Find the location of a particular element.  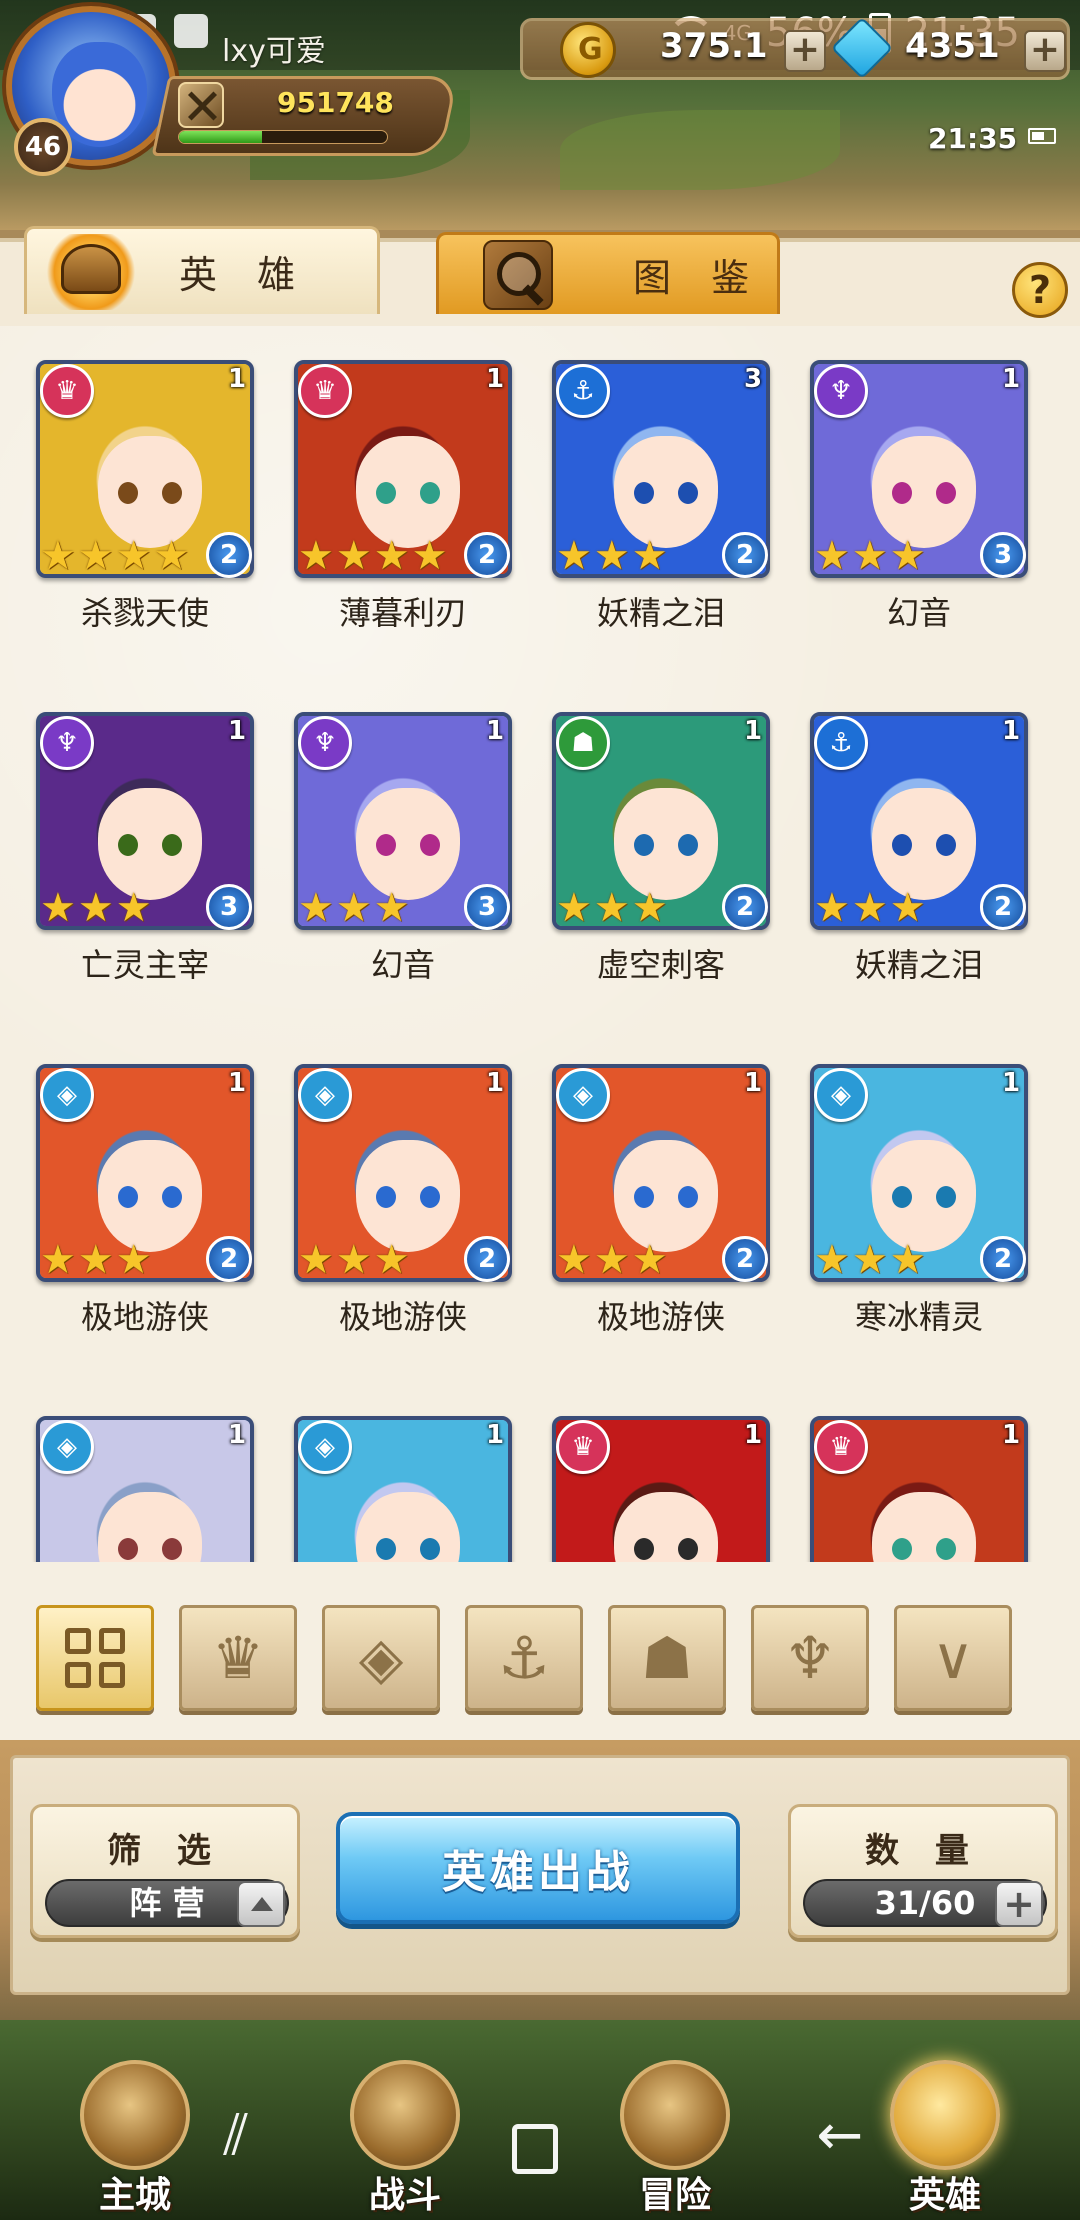

hero-card: ♛ 1 ★ ★ ★ ★ 2 杀戮天使 is located at coordinates (145, 500).